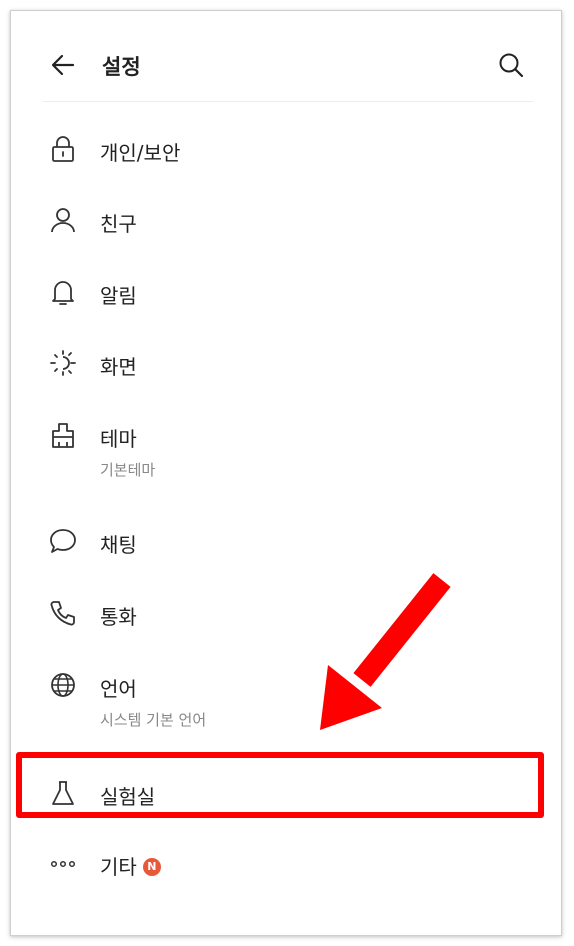  I want to click on menu-label: 테마, so click(118, 439).